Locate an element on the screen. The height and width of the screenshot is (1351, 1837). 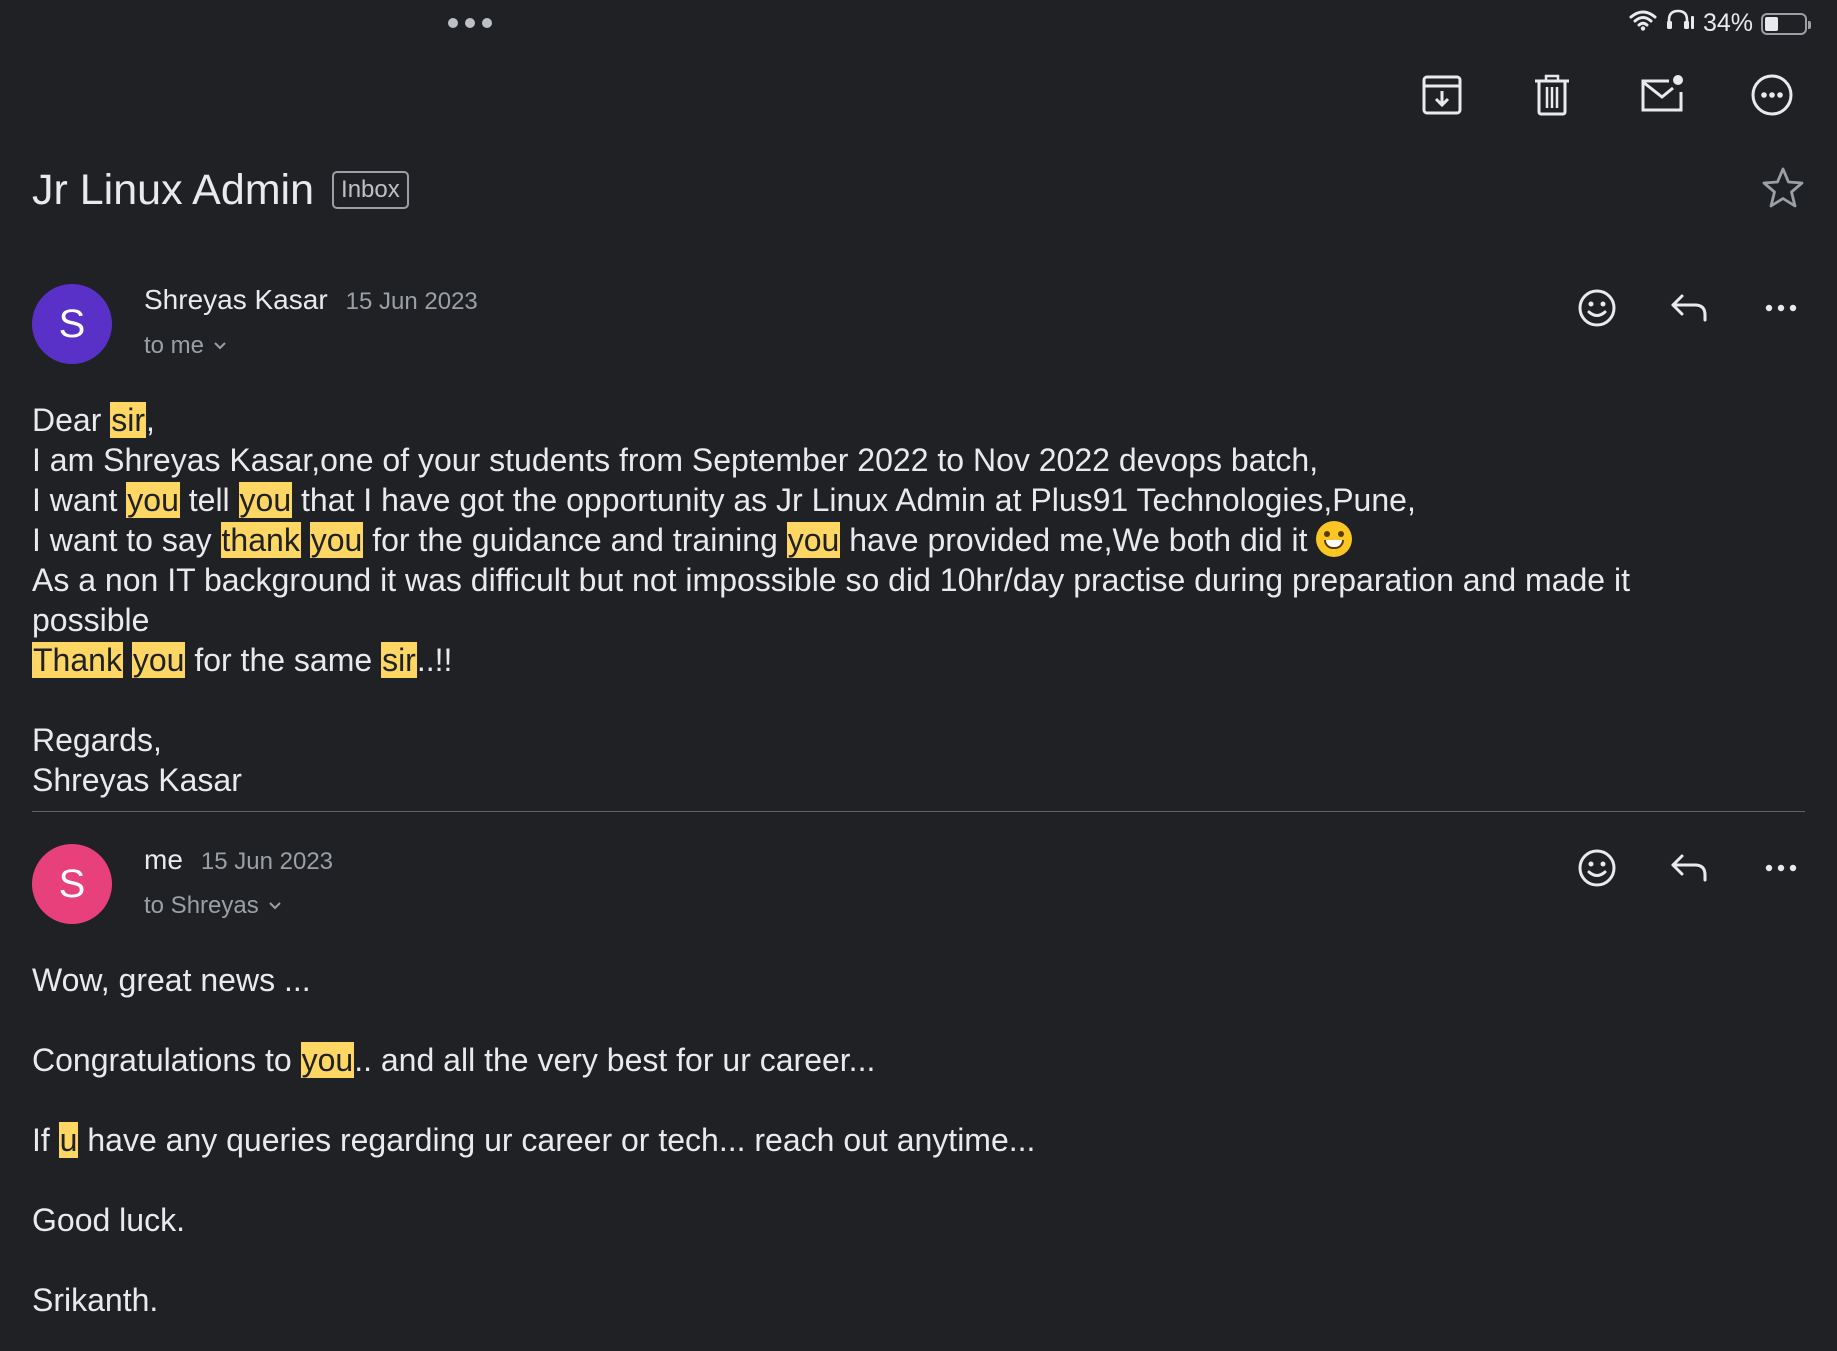
sender-name: me is located at coordinates (163, 860).